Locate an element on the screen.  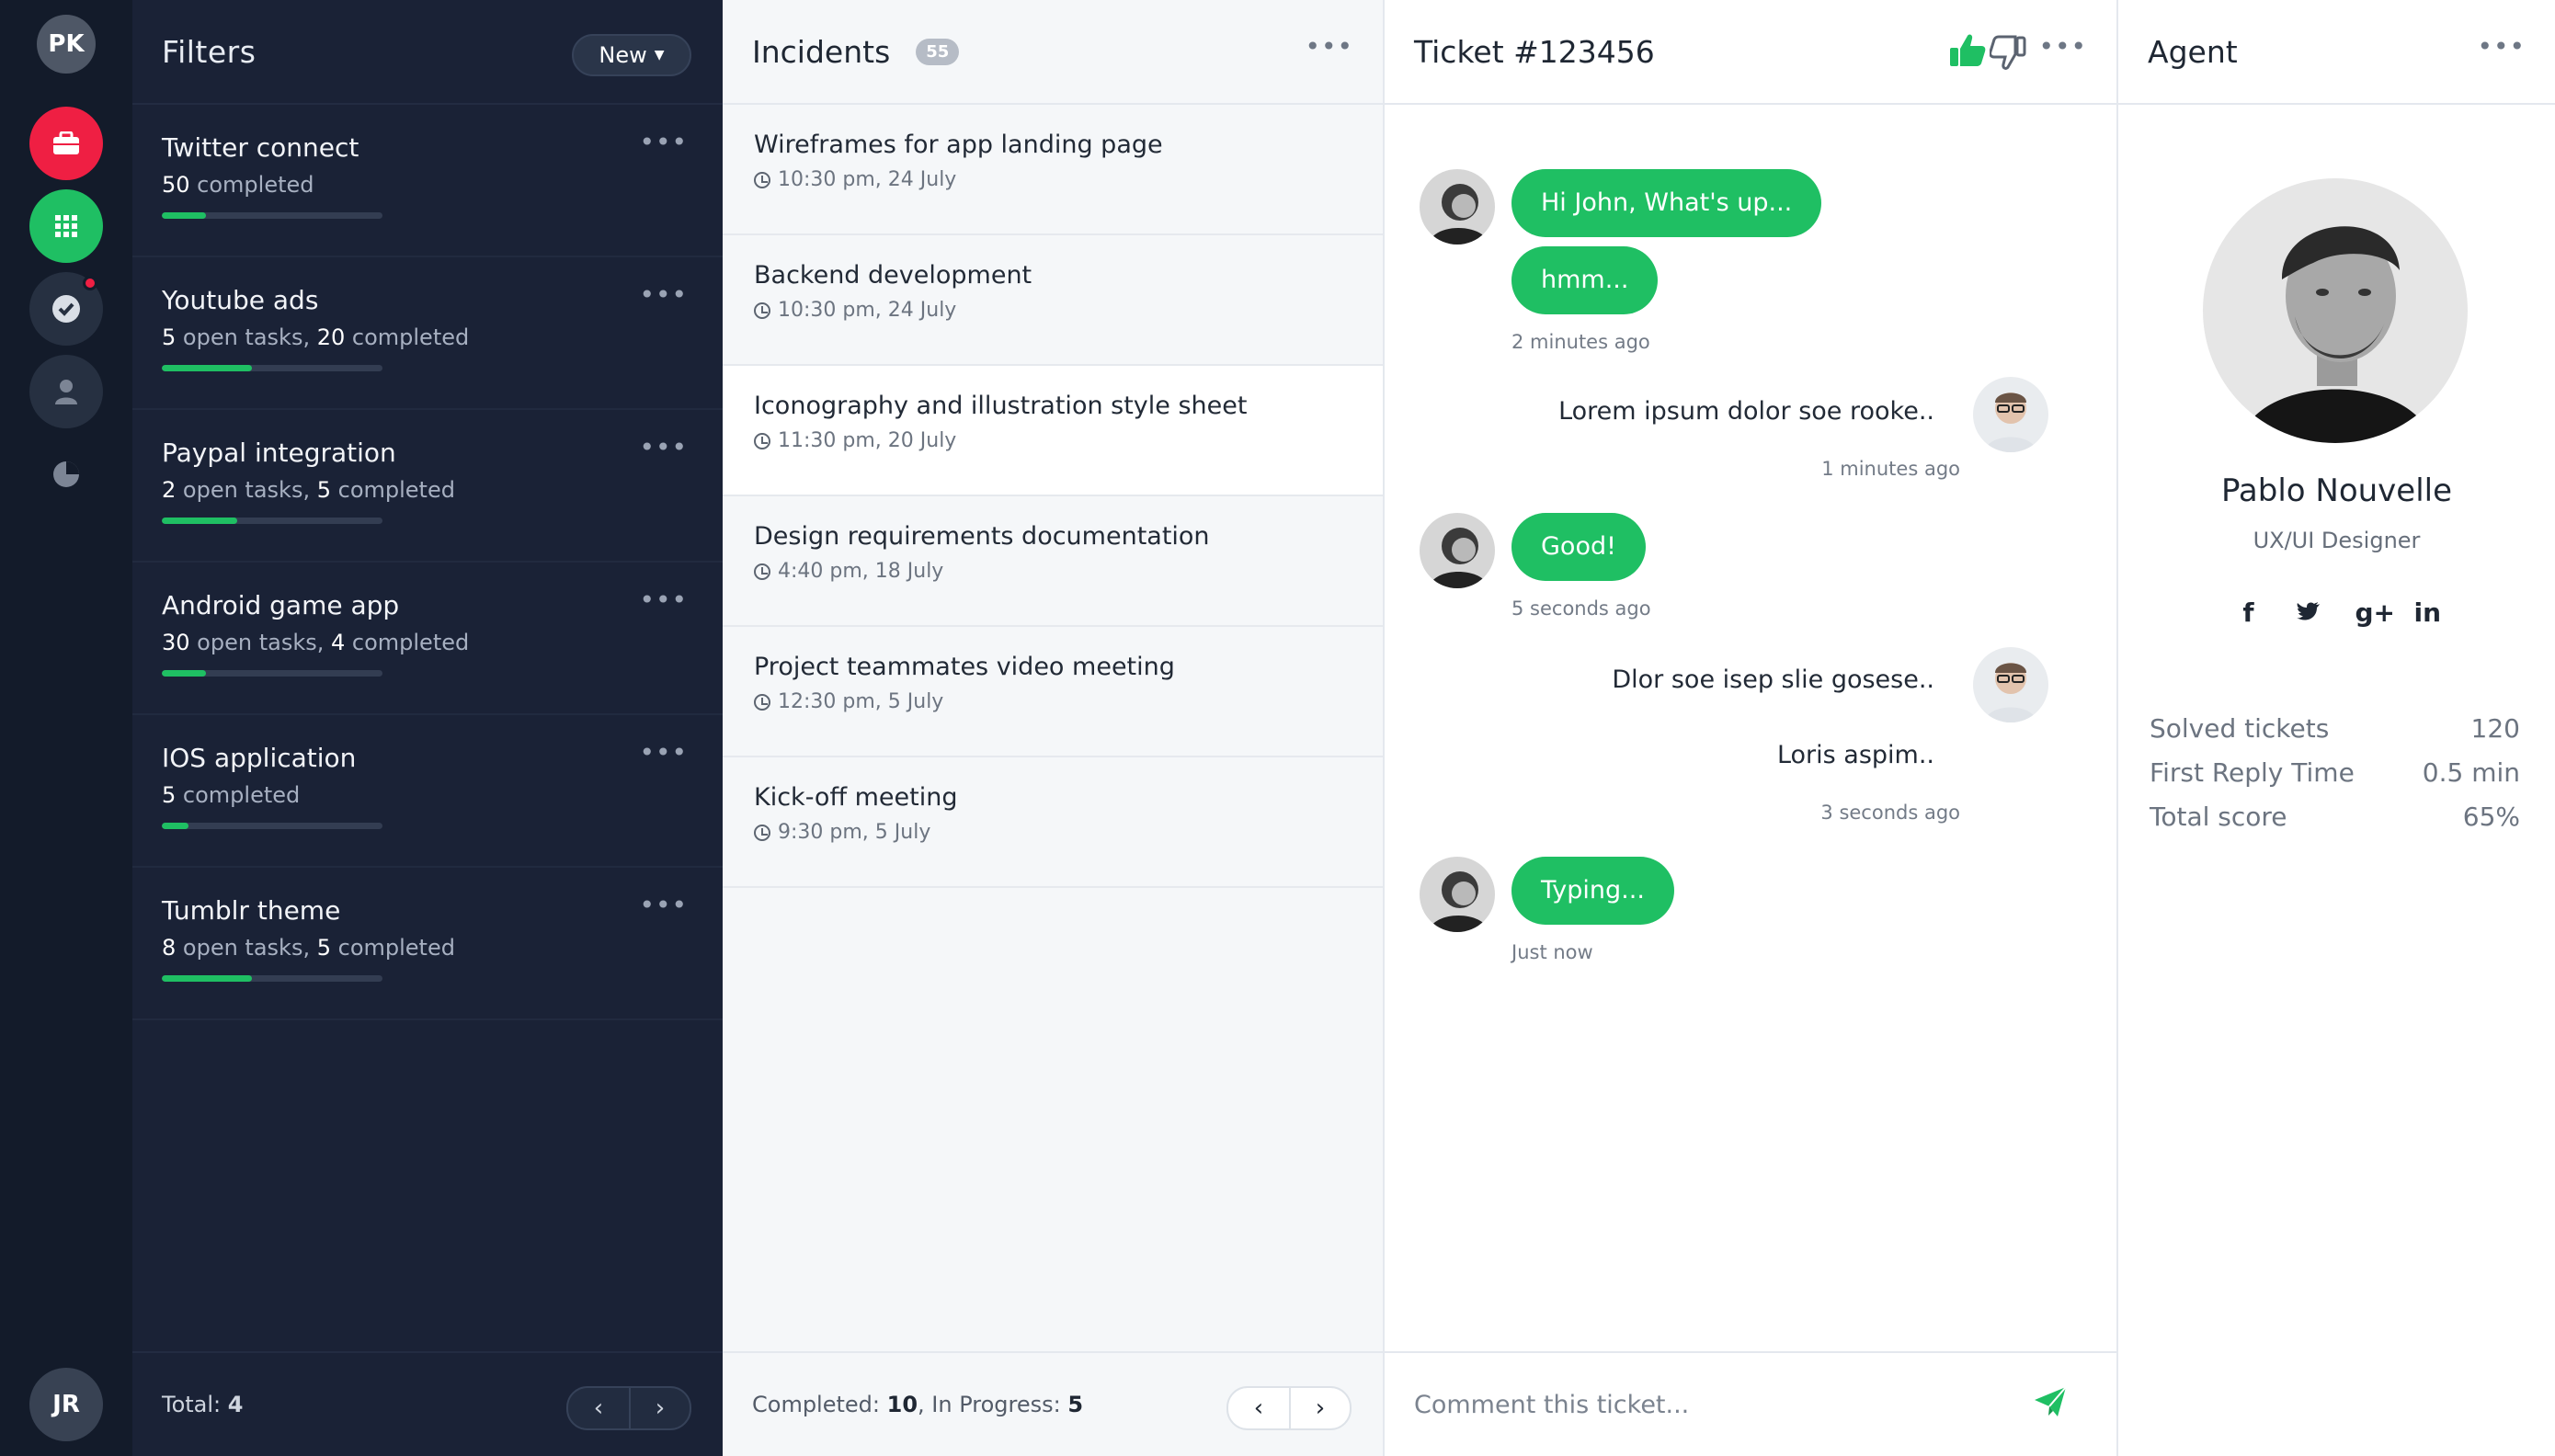
google-plus-icon: g+ is located at coordinates (2376, 612).